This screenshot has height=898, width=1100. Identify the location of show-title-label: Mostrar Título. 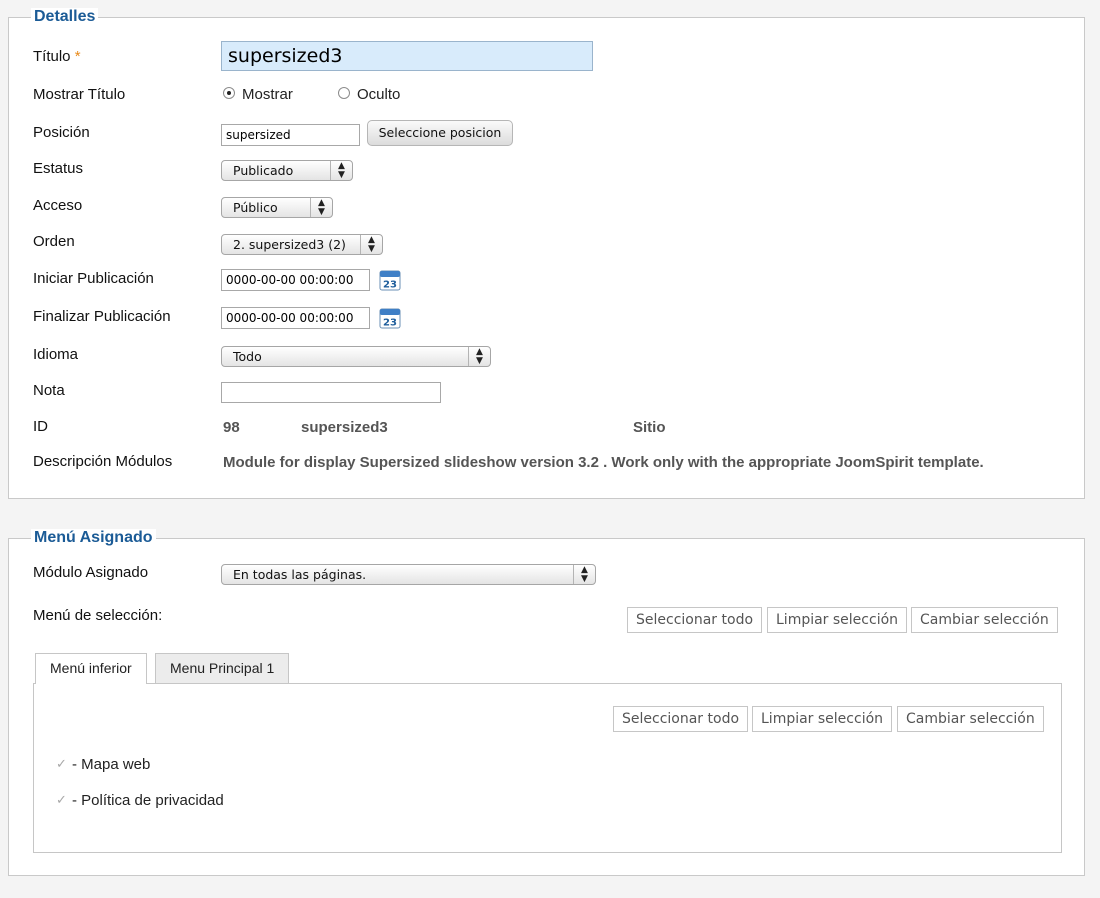
(79, 94).